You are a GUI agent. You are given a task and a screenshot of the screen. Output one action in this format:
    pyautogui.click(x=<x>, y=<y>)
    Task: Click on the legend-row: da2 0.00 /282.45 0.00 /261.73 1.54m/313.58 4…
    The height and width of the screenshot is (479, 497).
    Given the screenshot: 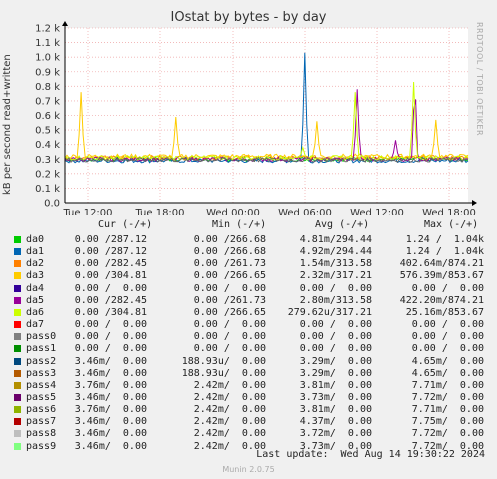 What is the action you would take?
    pyautogui.click(x=248, y=264)
    